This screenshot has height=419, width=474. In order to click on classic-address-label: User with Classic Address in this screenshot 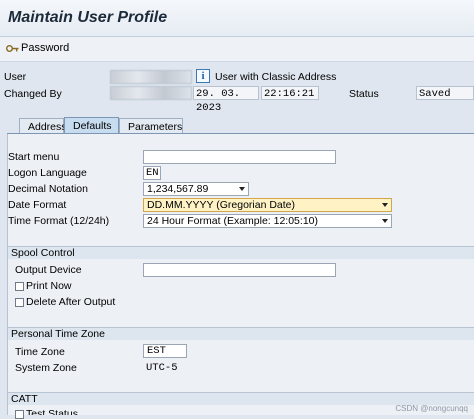, I will do `click(276, 77)`.